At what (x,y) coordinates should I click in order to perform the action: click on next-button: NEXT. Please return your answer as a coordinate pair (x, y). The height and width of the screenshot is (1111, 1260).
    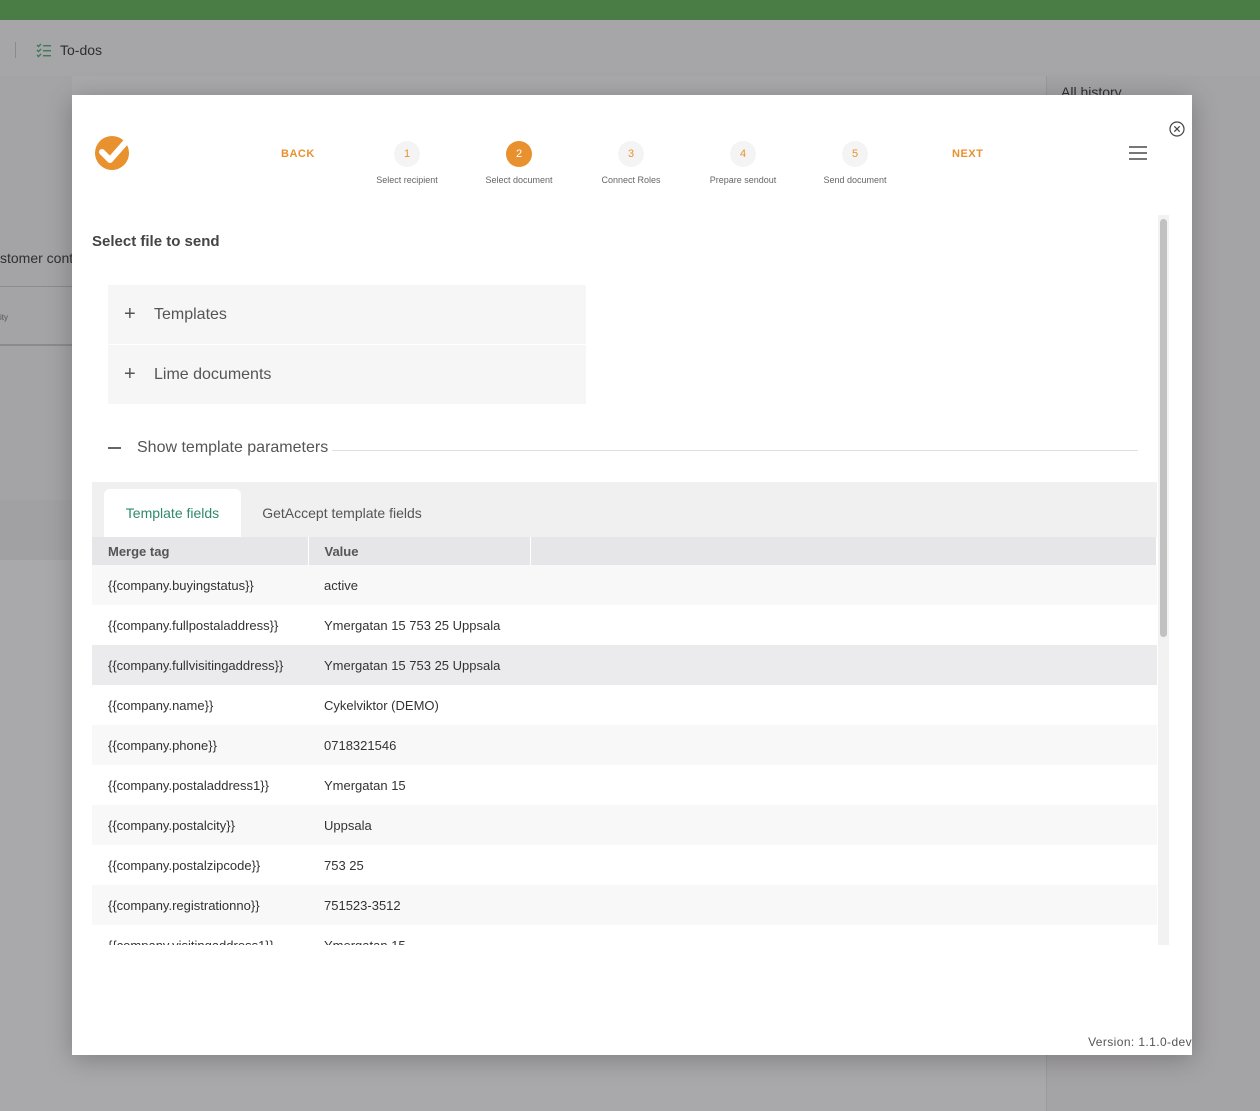
    Looking at the image, I should click on (967, 154).